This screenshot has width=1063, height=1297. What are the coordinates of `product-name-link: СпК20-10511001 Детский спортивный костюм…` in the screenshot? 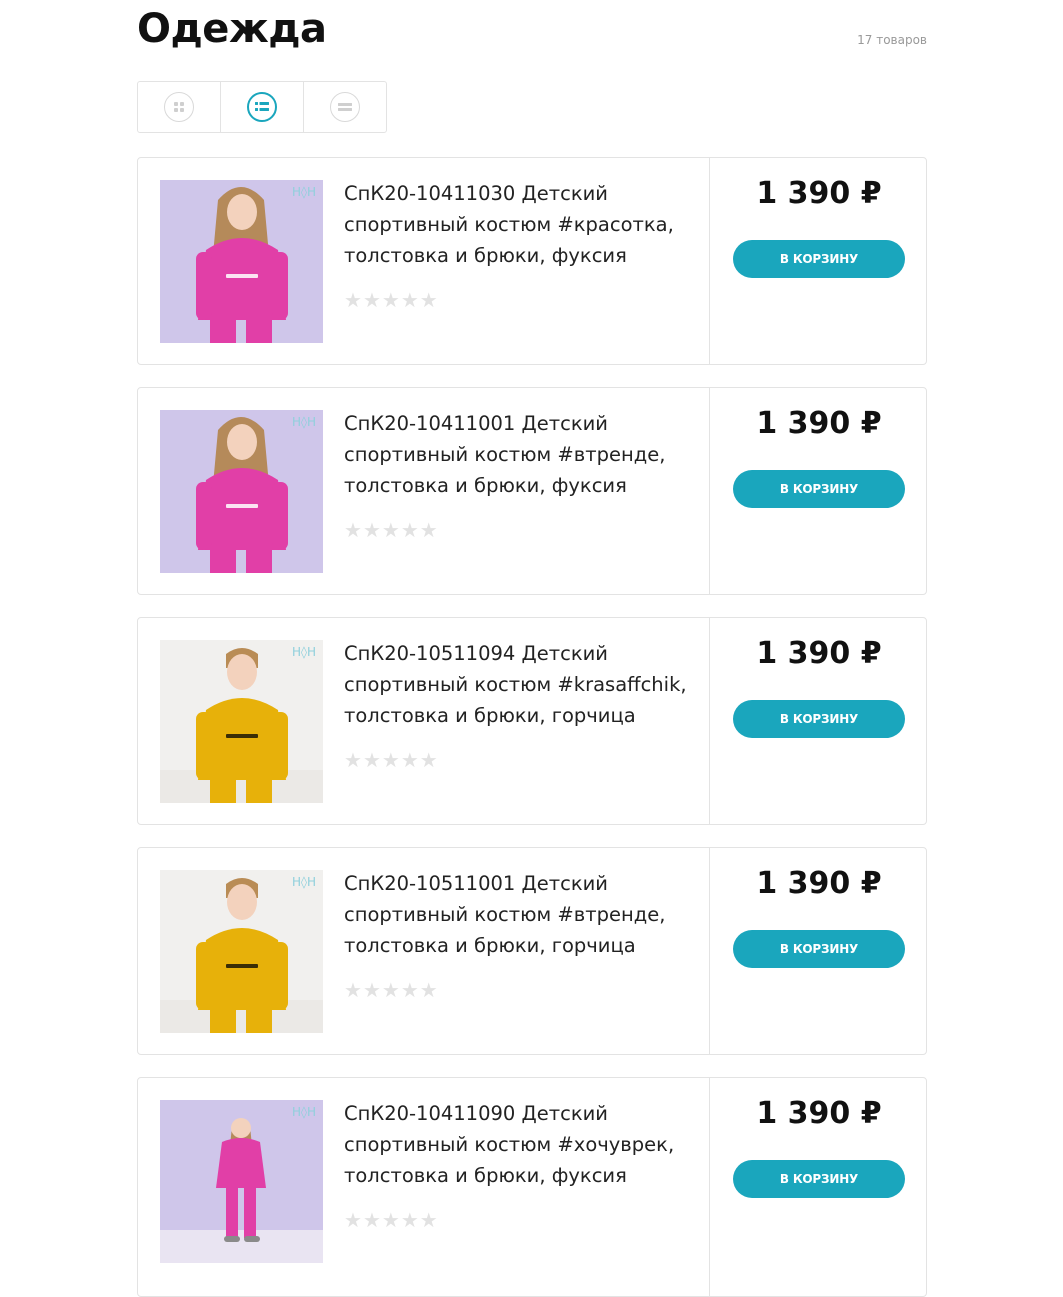 It's located at (519, 914).